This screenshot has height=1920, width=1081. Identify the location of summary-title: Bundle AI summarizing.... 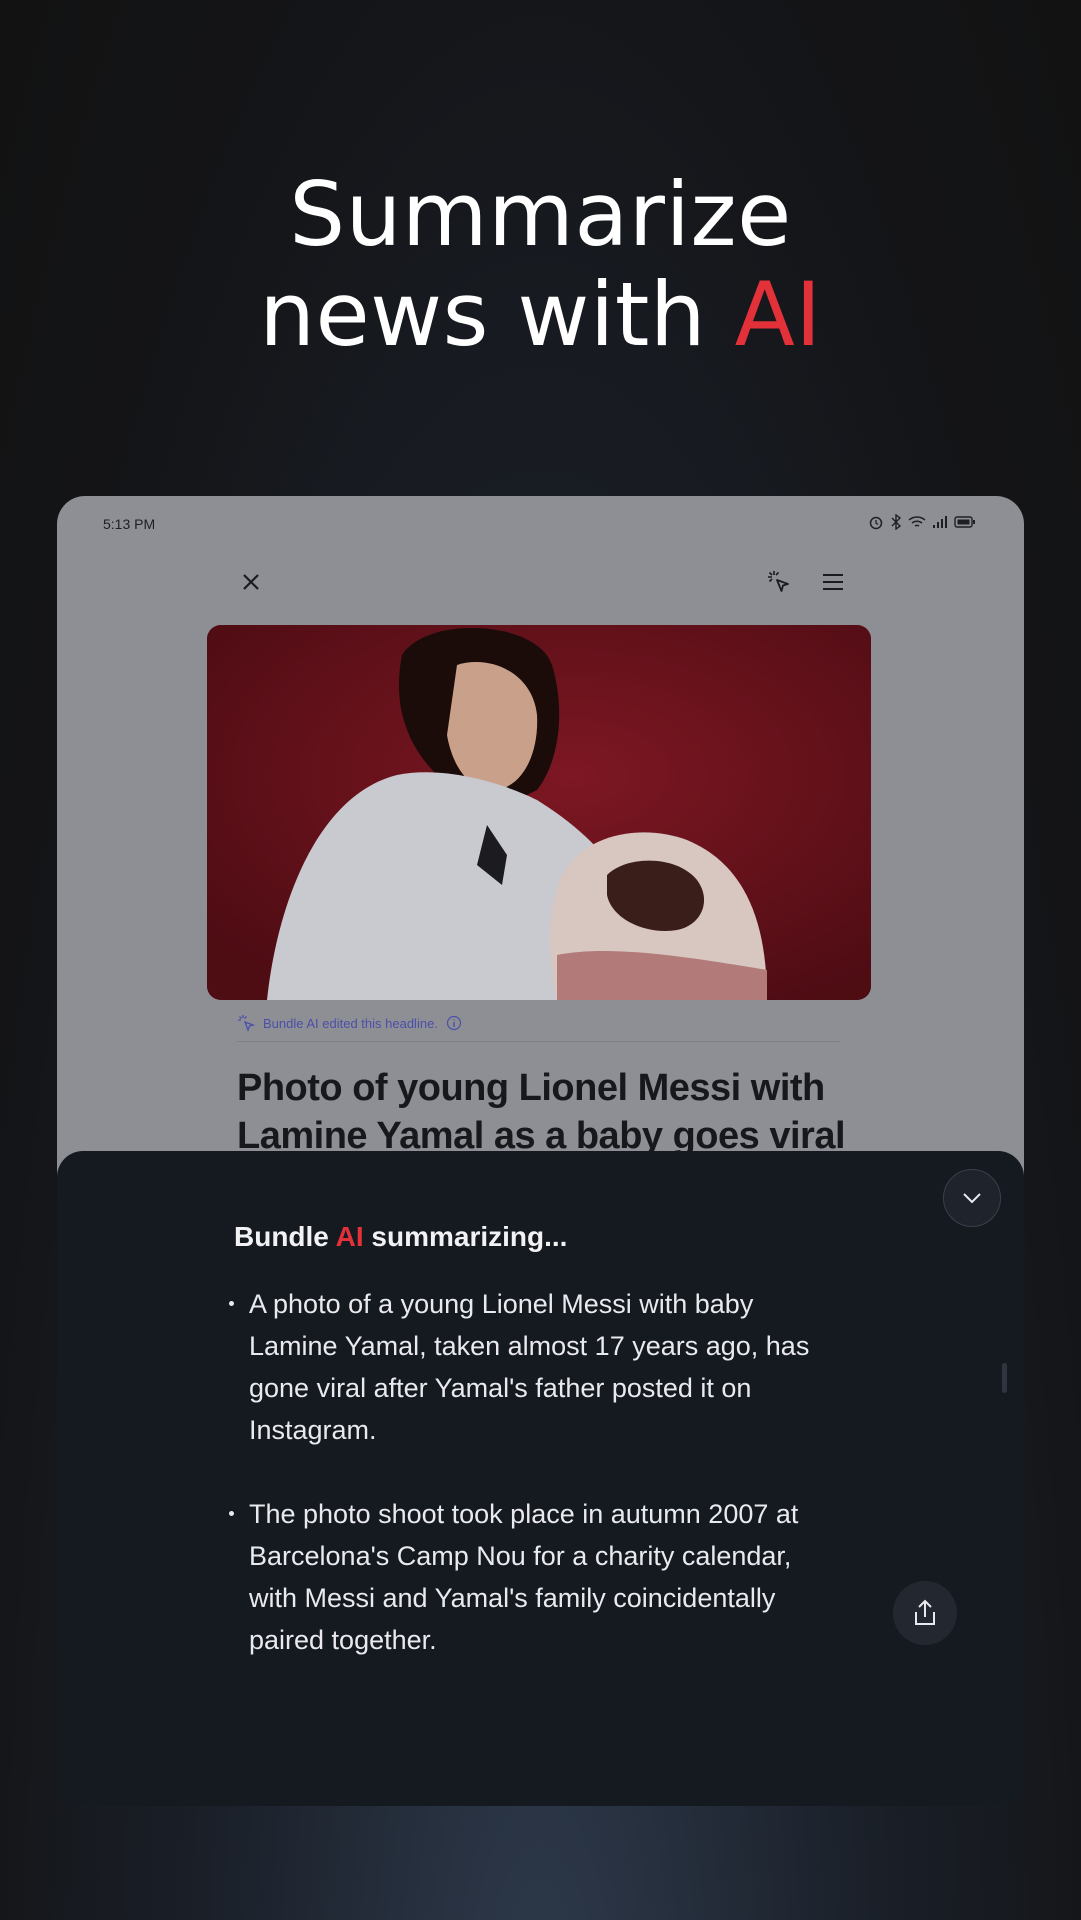
(400, 1237).